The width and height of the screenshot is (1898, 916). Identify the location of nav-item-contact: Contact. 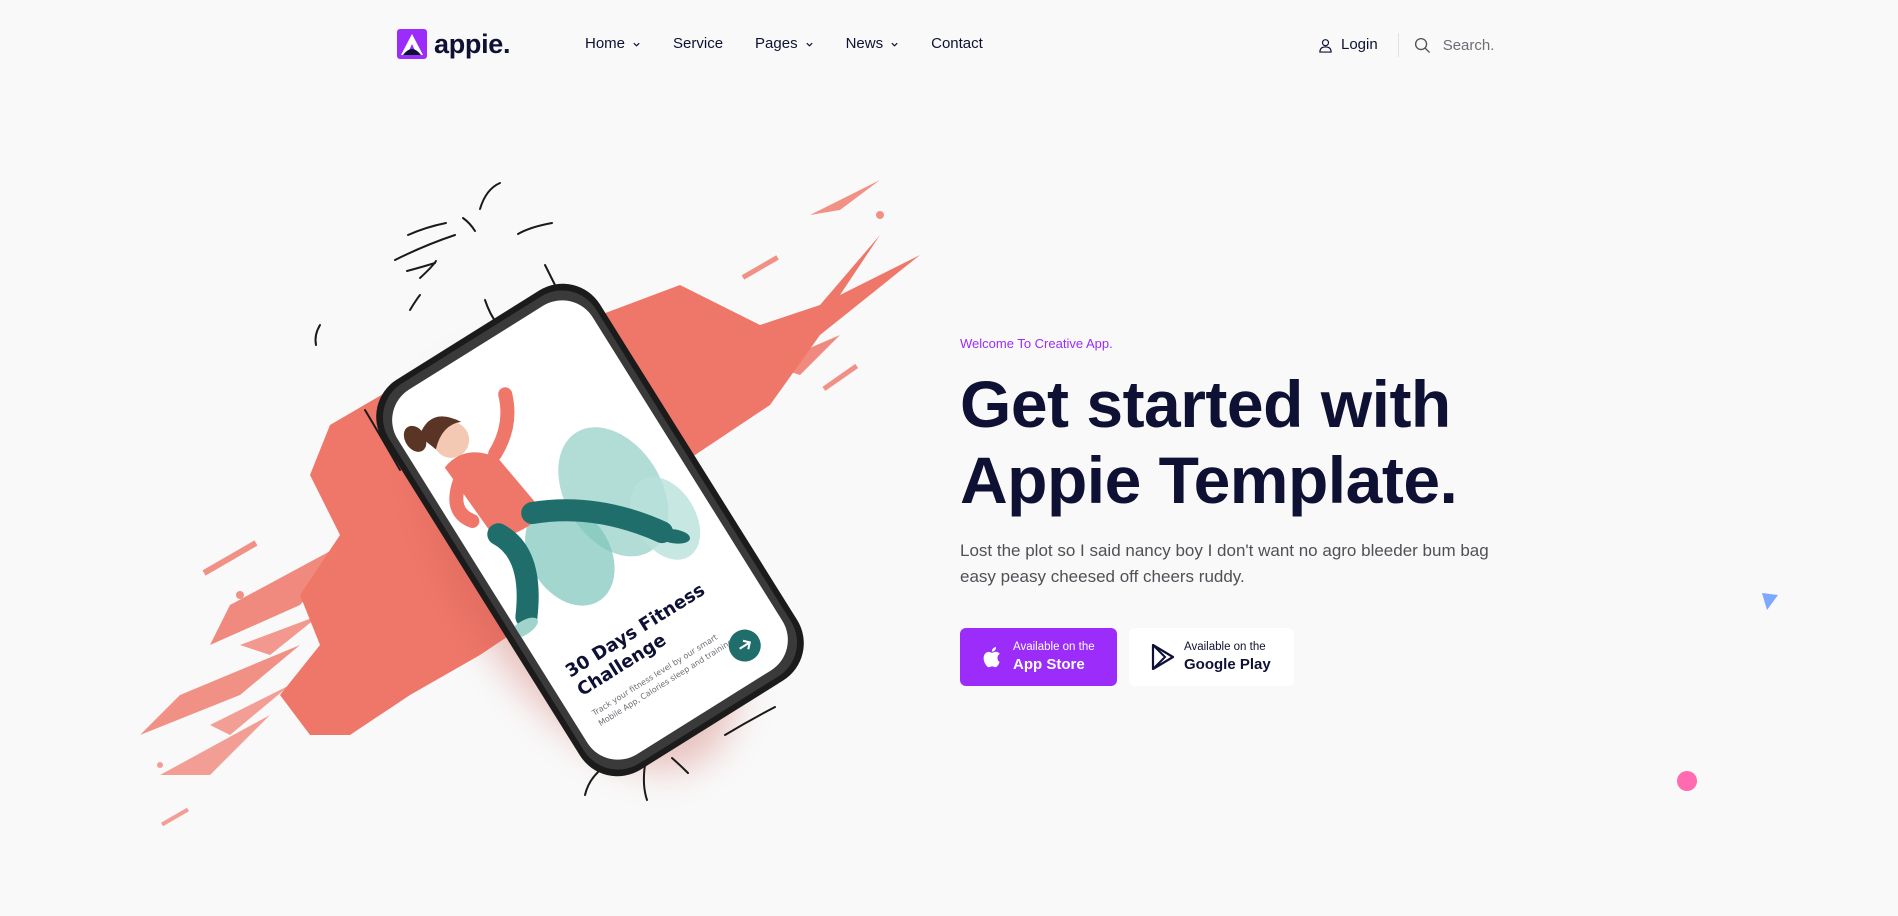
(957, 44).